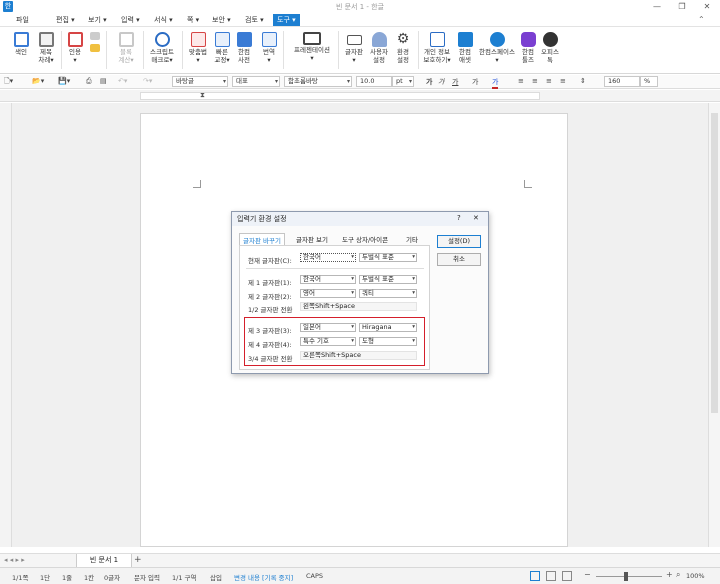 The height and width of the screenshot is (584, 720). I want to click on current-lang-select: 한국어 ▾, so click(328, 257).